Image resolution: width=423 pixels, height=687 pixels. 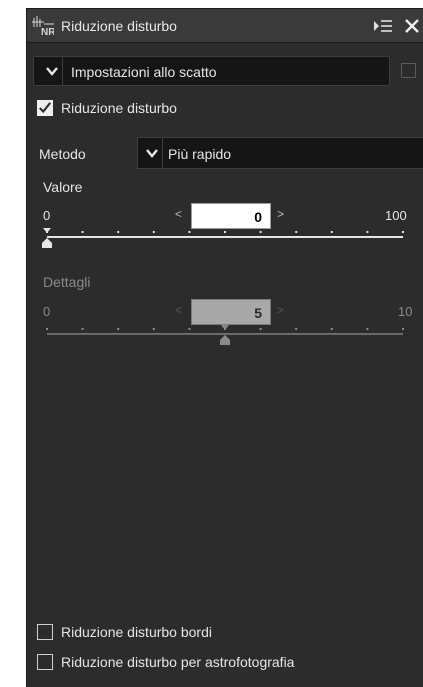 What do you see at coordinates (280, 214) in the screenshot?
I see `value-increment-arrow: >` at bounding box center [280, 214].